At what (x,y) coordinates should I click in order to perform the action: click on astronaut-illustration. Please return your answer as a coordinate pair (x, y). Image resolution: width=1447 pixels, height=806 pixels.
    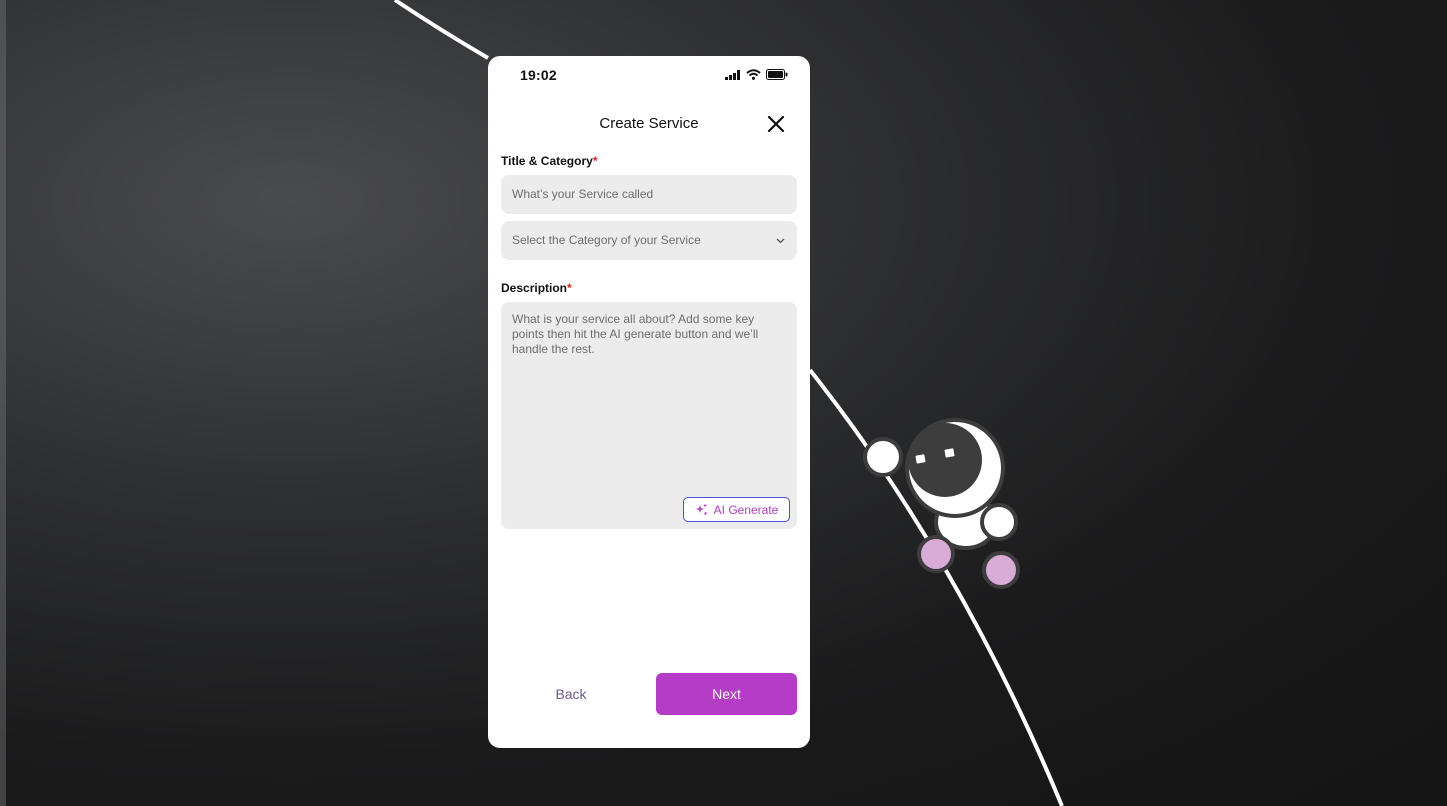
    Looking at the image, I should click on (941, 503).